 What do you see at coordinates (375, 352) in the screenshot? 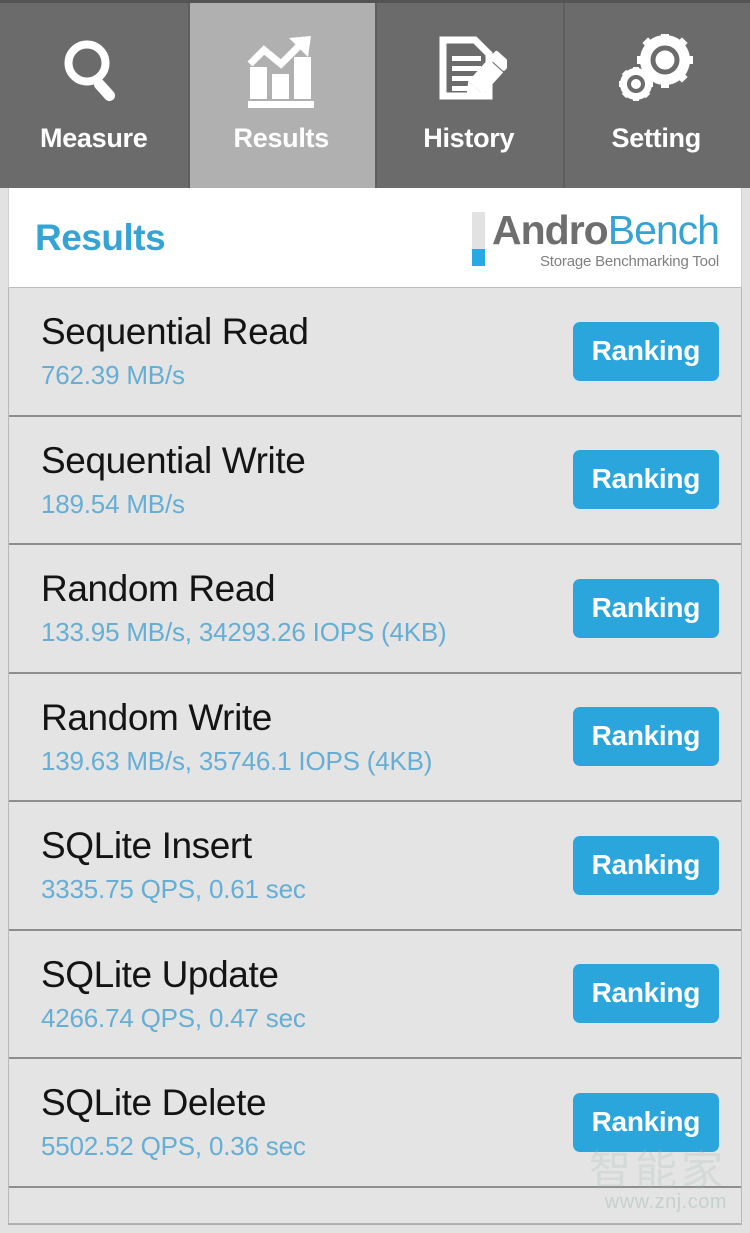
I see `table-row: Sequential Read 762.39 MB/s Ranking` at bounding box center [375, 352].